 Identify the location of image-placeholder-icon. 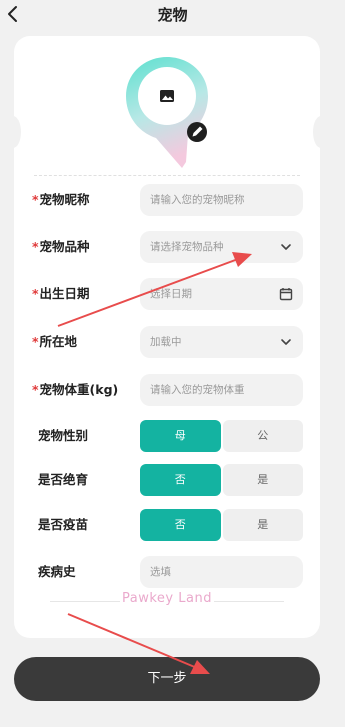
(167, 96).